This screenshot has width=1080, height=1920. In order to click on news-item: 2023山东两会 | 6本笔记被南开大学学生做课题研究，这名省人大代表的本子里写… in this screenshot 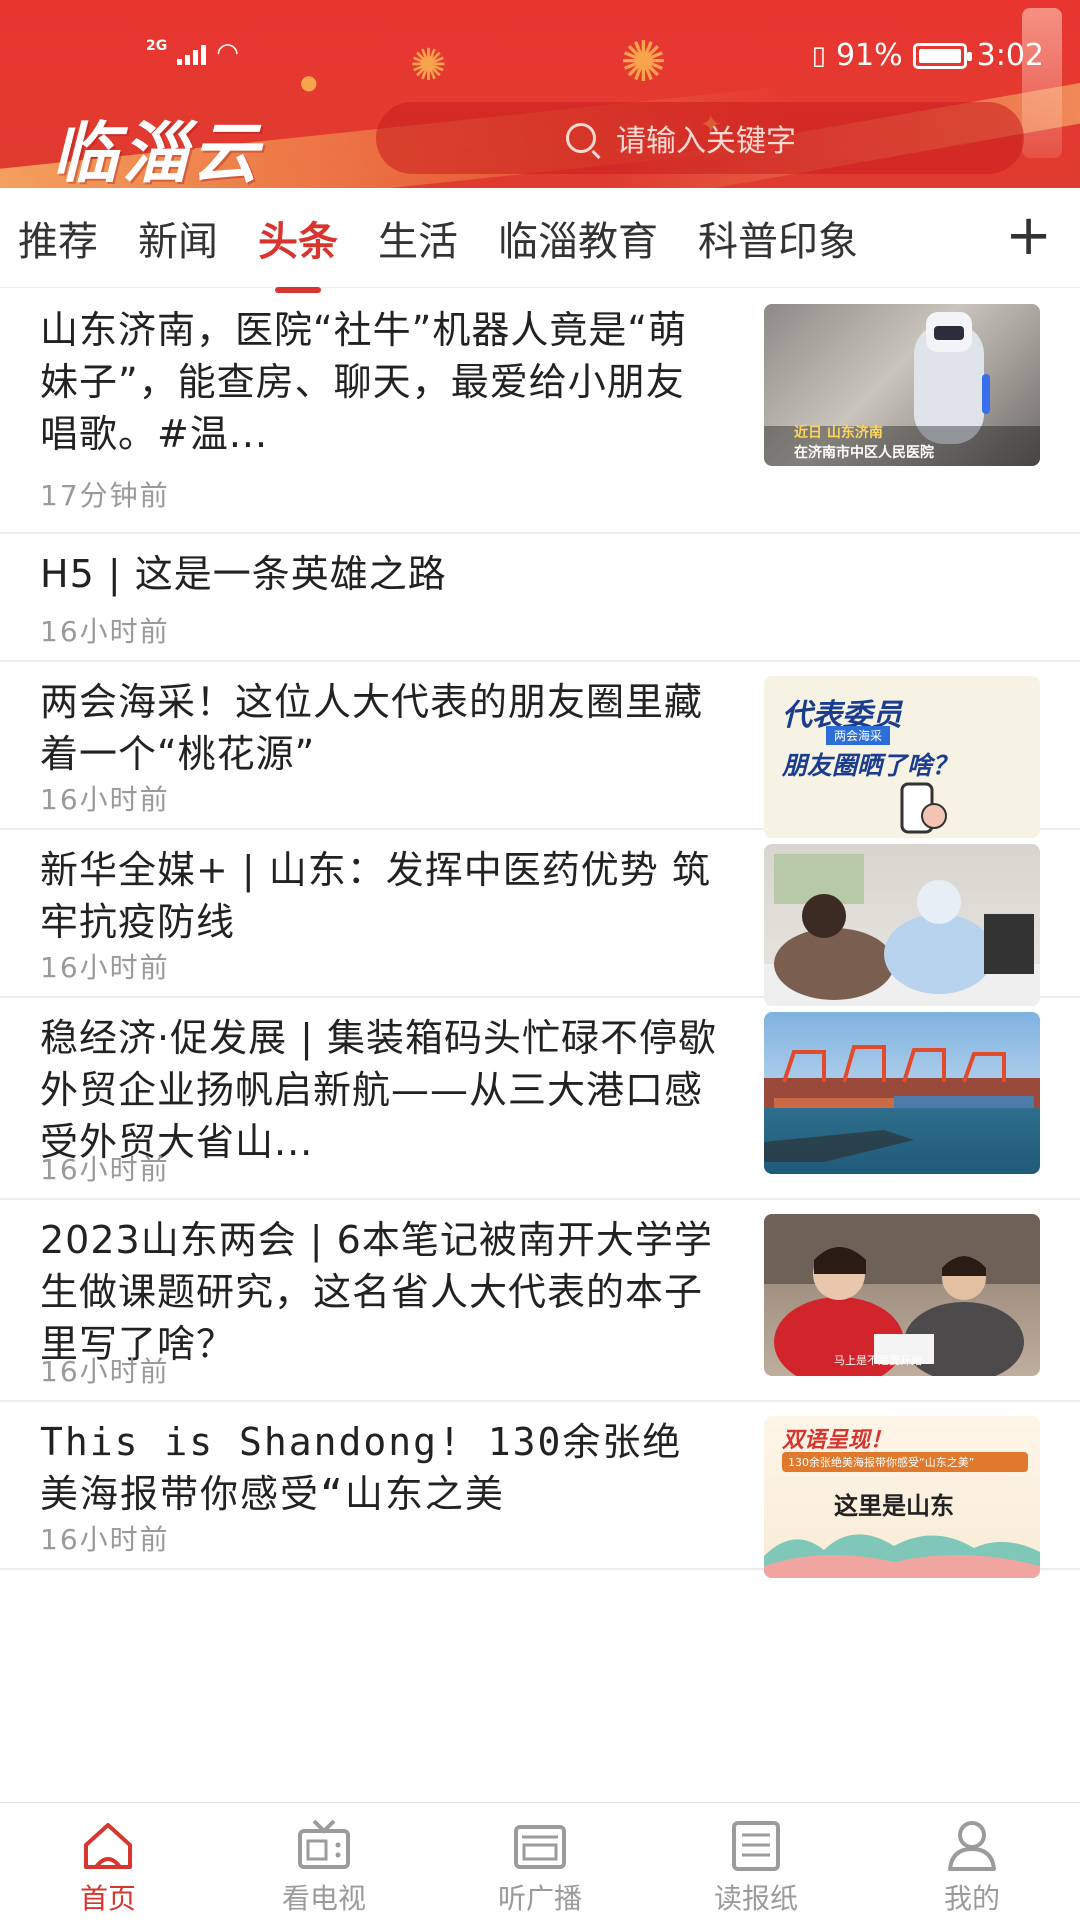, I will do `click(540, 1301)`.